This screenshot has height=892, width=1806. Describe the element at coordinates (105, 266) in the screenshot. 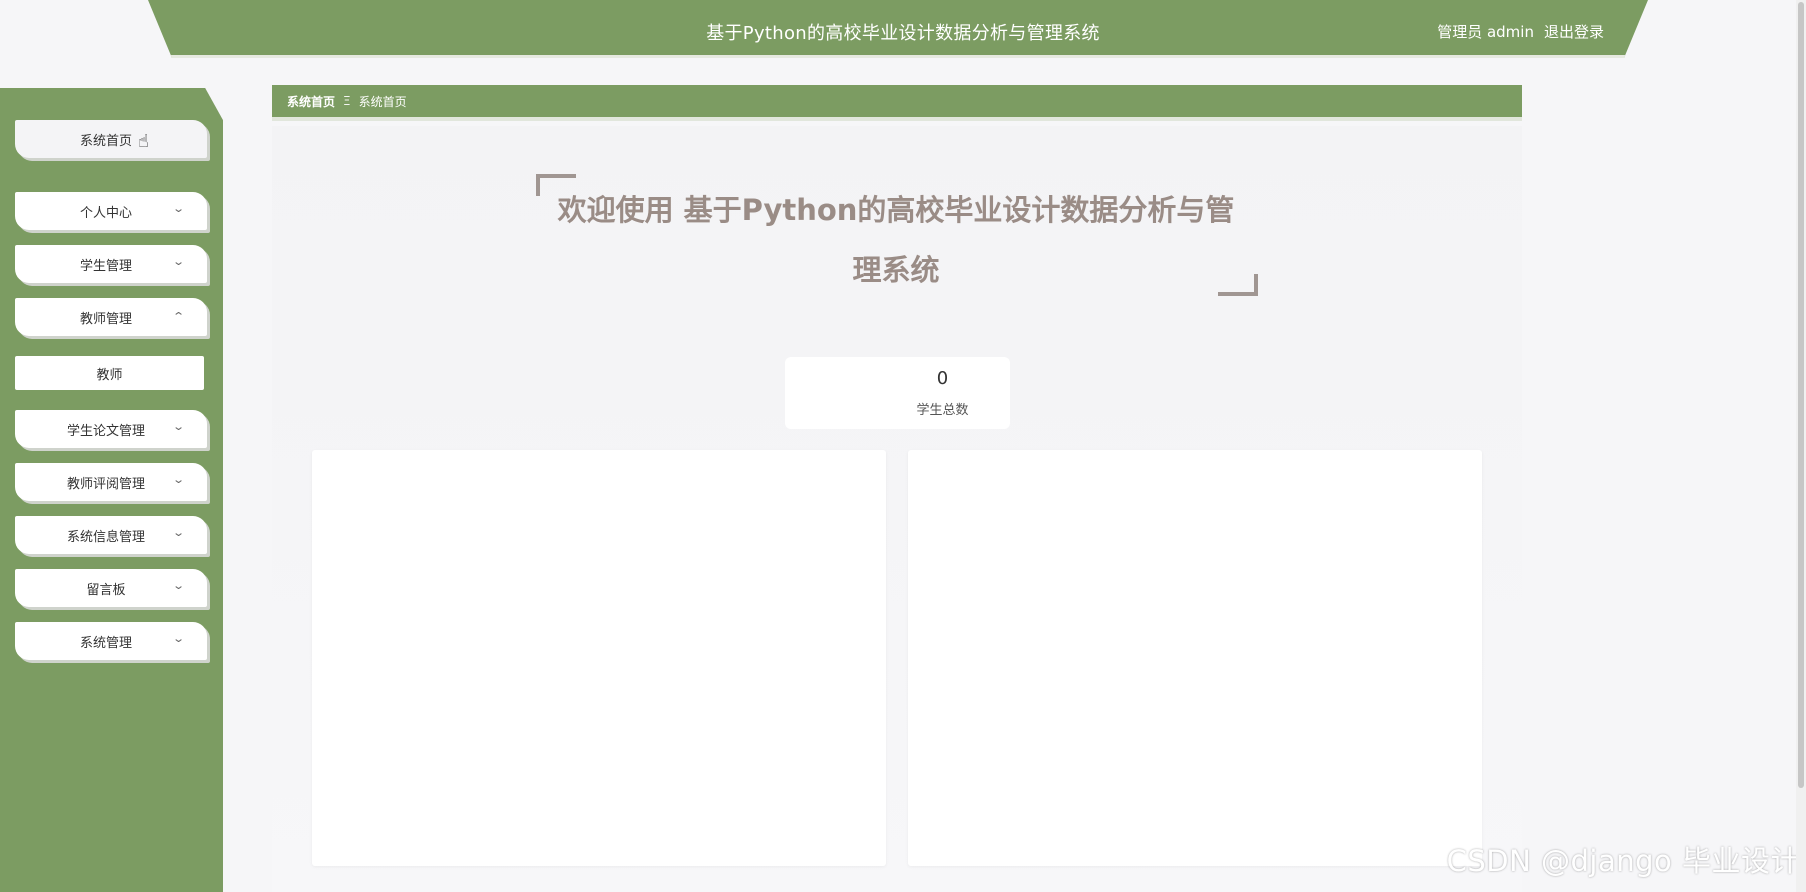

I see `sidebar-item-label: 学生管理` at that location.